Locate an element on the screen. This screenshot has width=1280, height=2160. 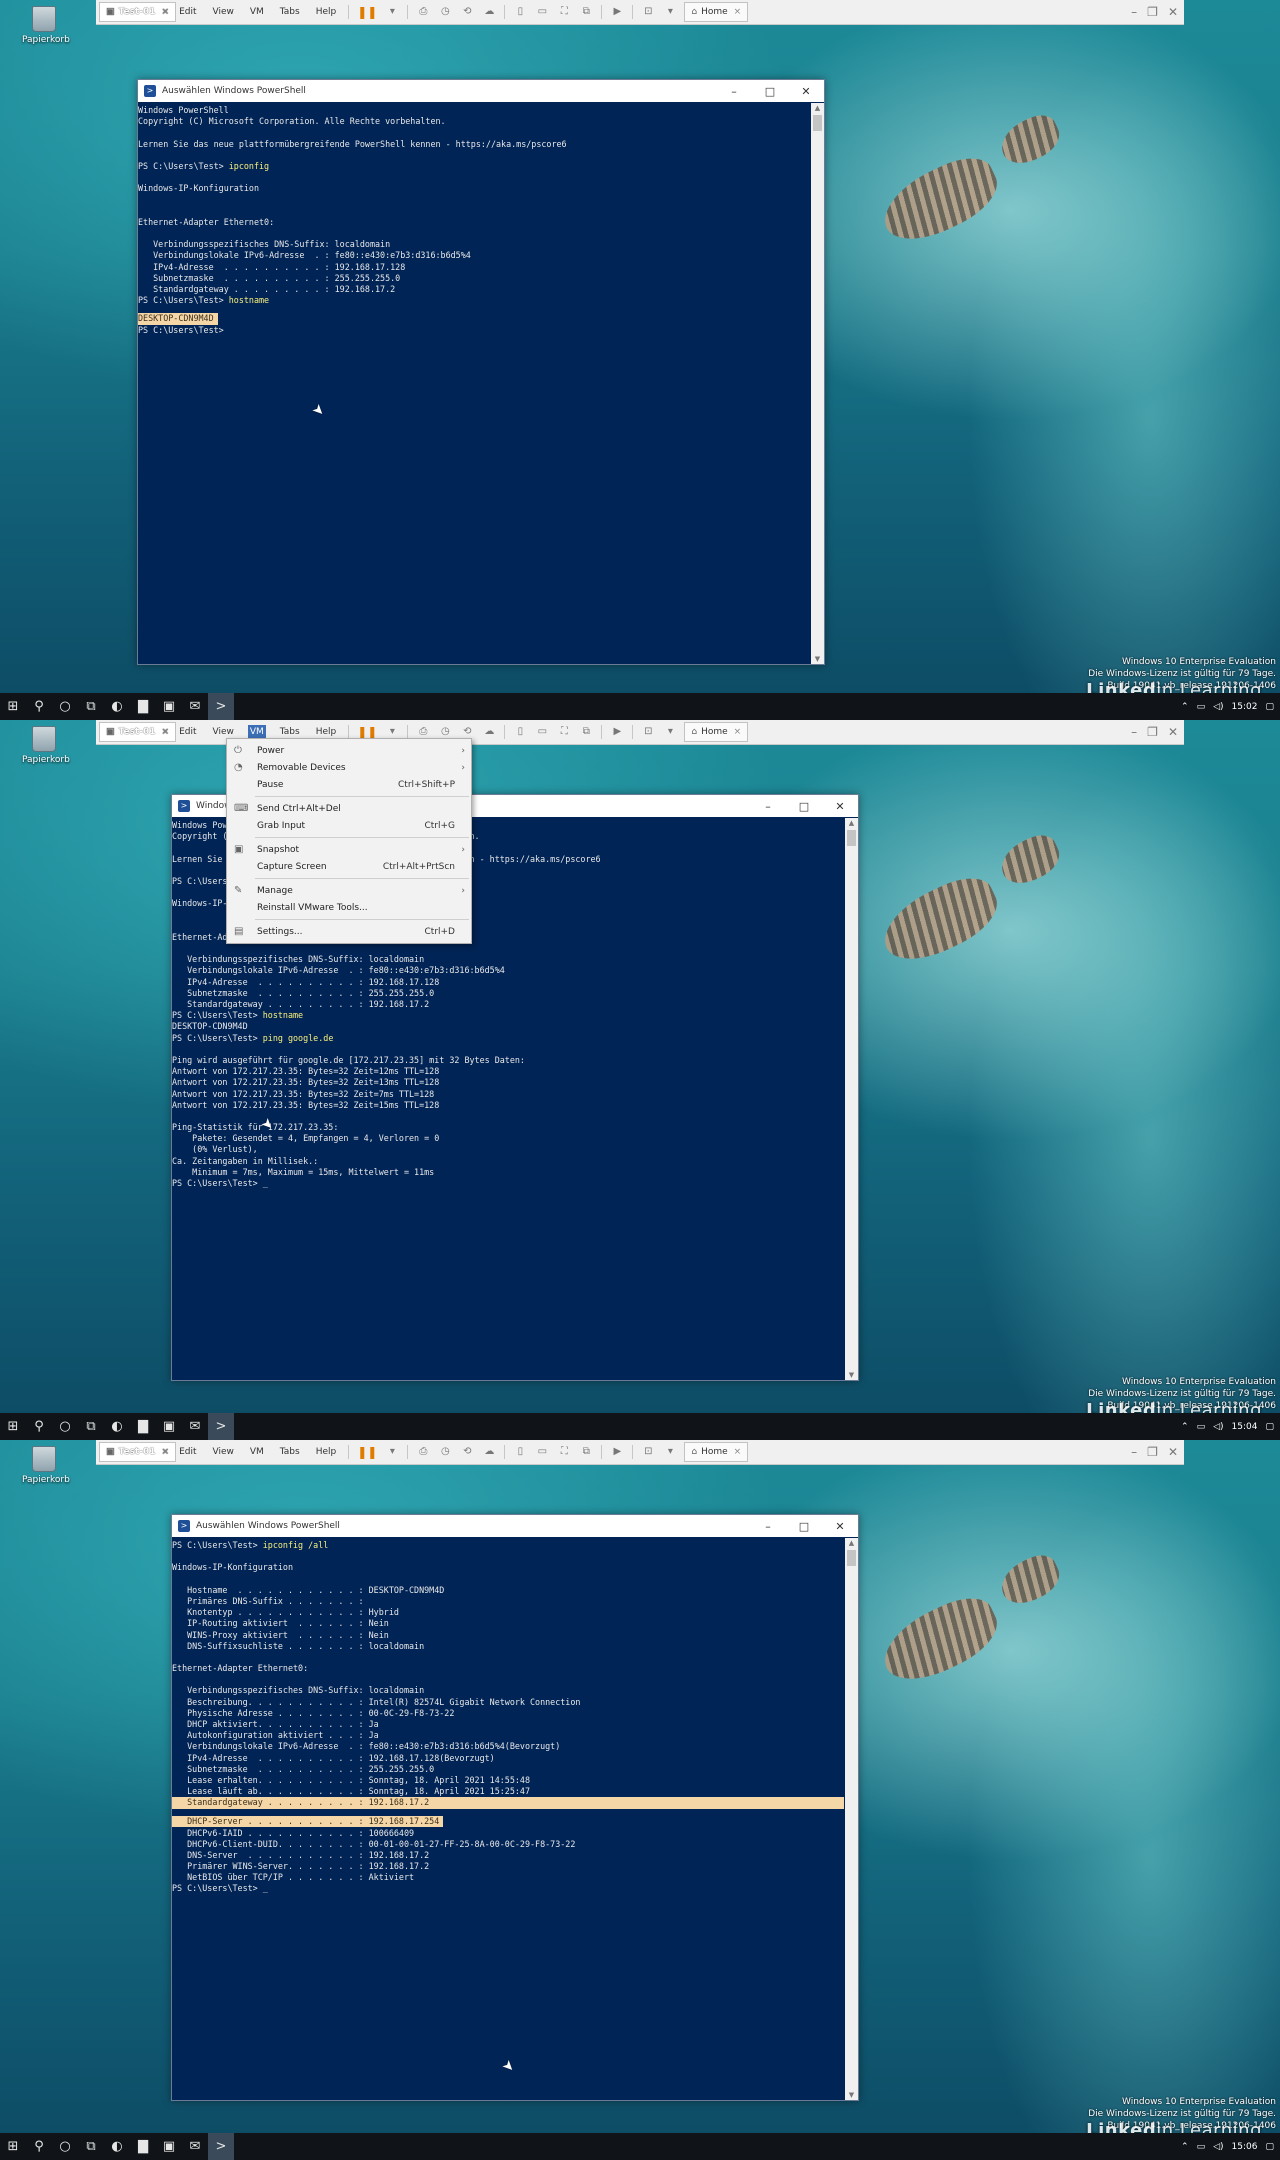
chevron-down-icon: ▾ is located at coordinates (670, 12).